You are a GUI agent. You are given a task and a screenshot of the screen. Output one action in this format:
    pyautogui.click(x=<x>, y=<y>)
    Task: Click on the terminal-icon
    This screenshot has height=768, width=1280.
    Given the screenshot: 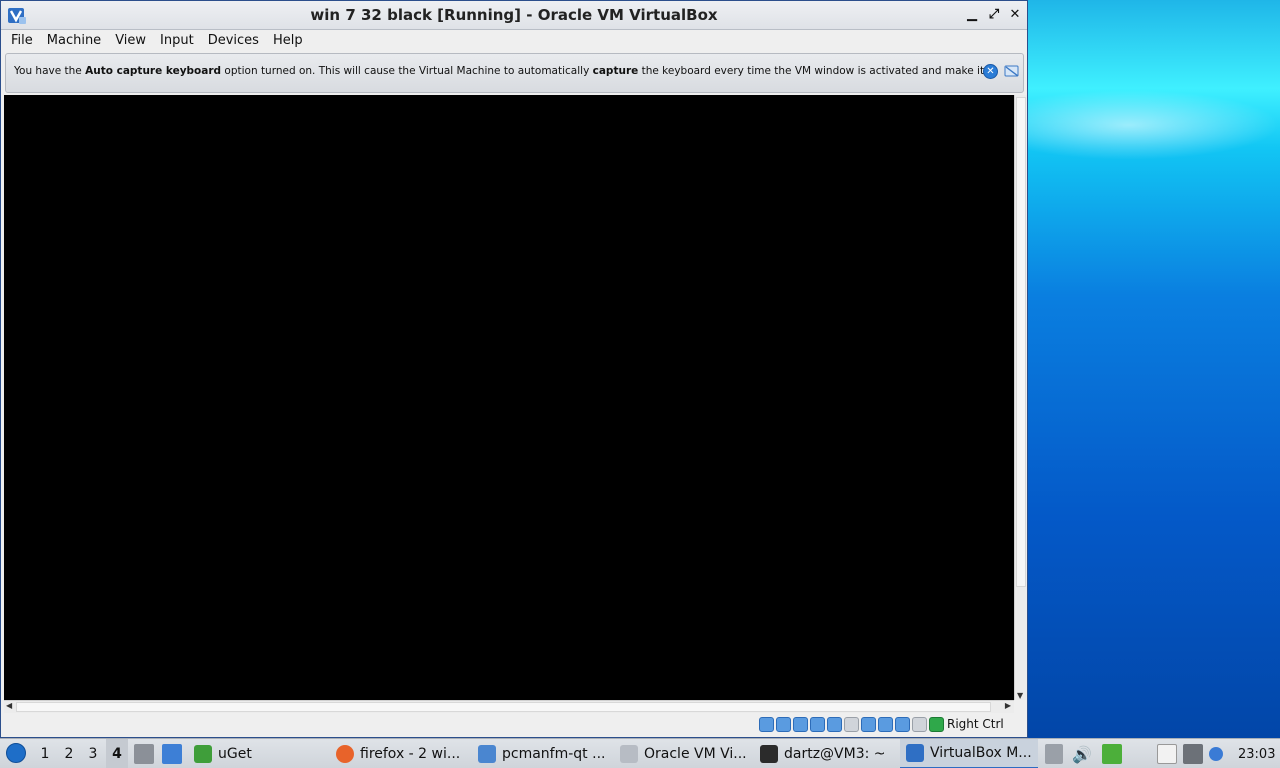 What is the action you would take?
    pyautogui.click(x=769, y=754)
    